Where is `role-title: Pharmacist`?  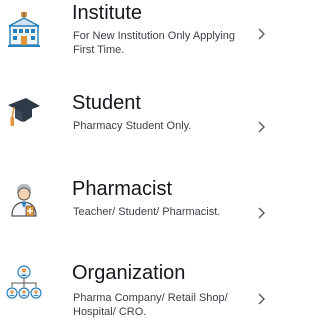 role-title: Pharmacist is located at coordinates (122, 189).